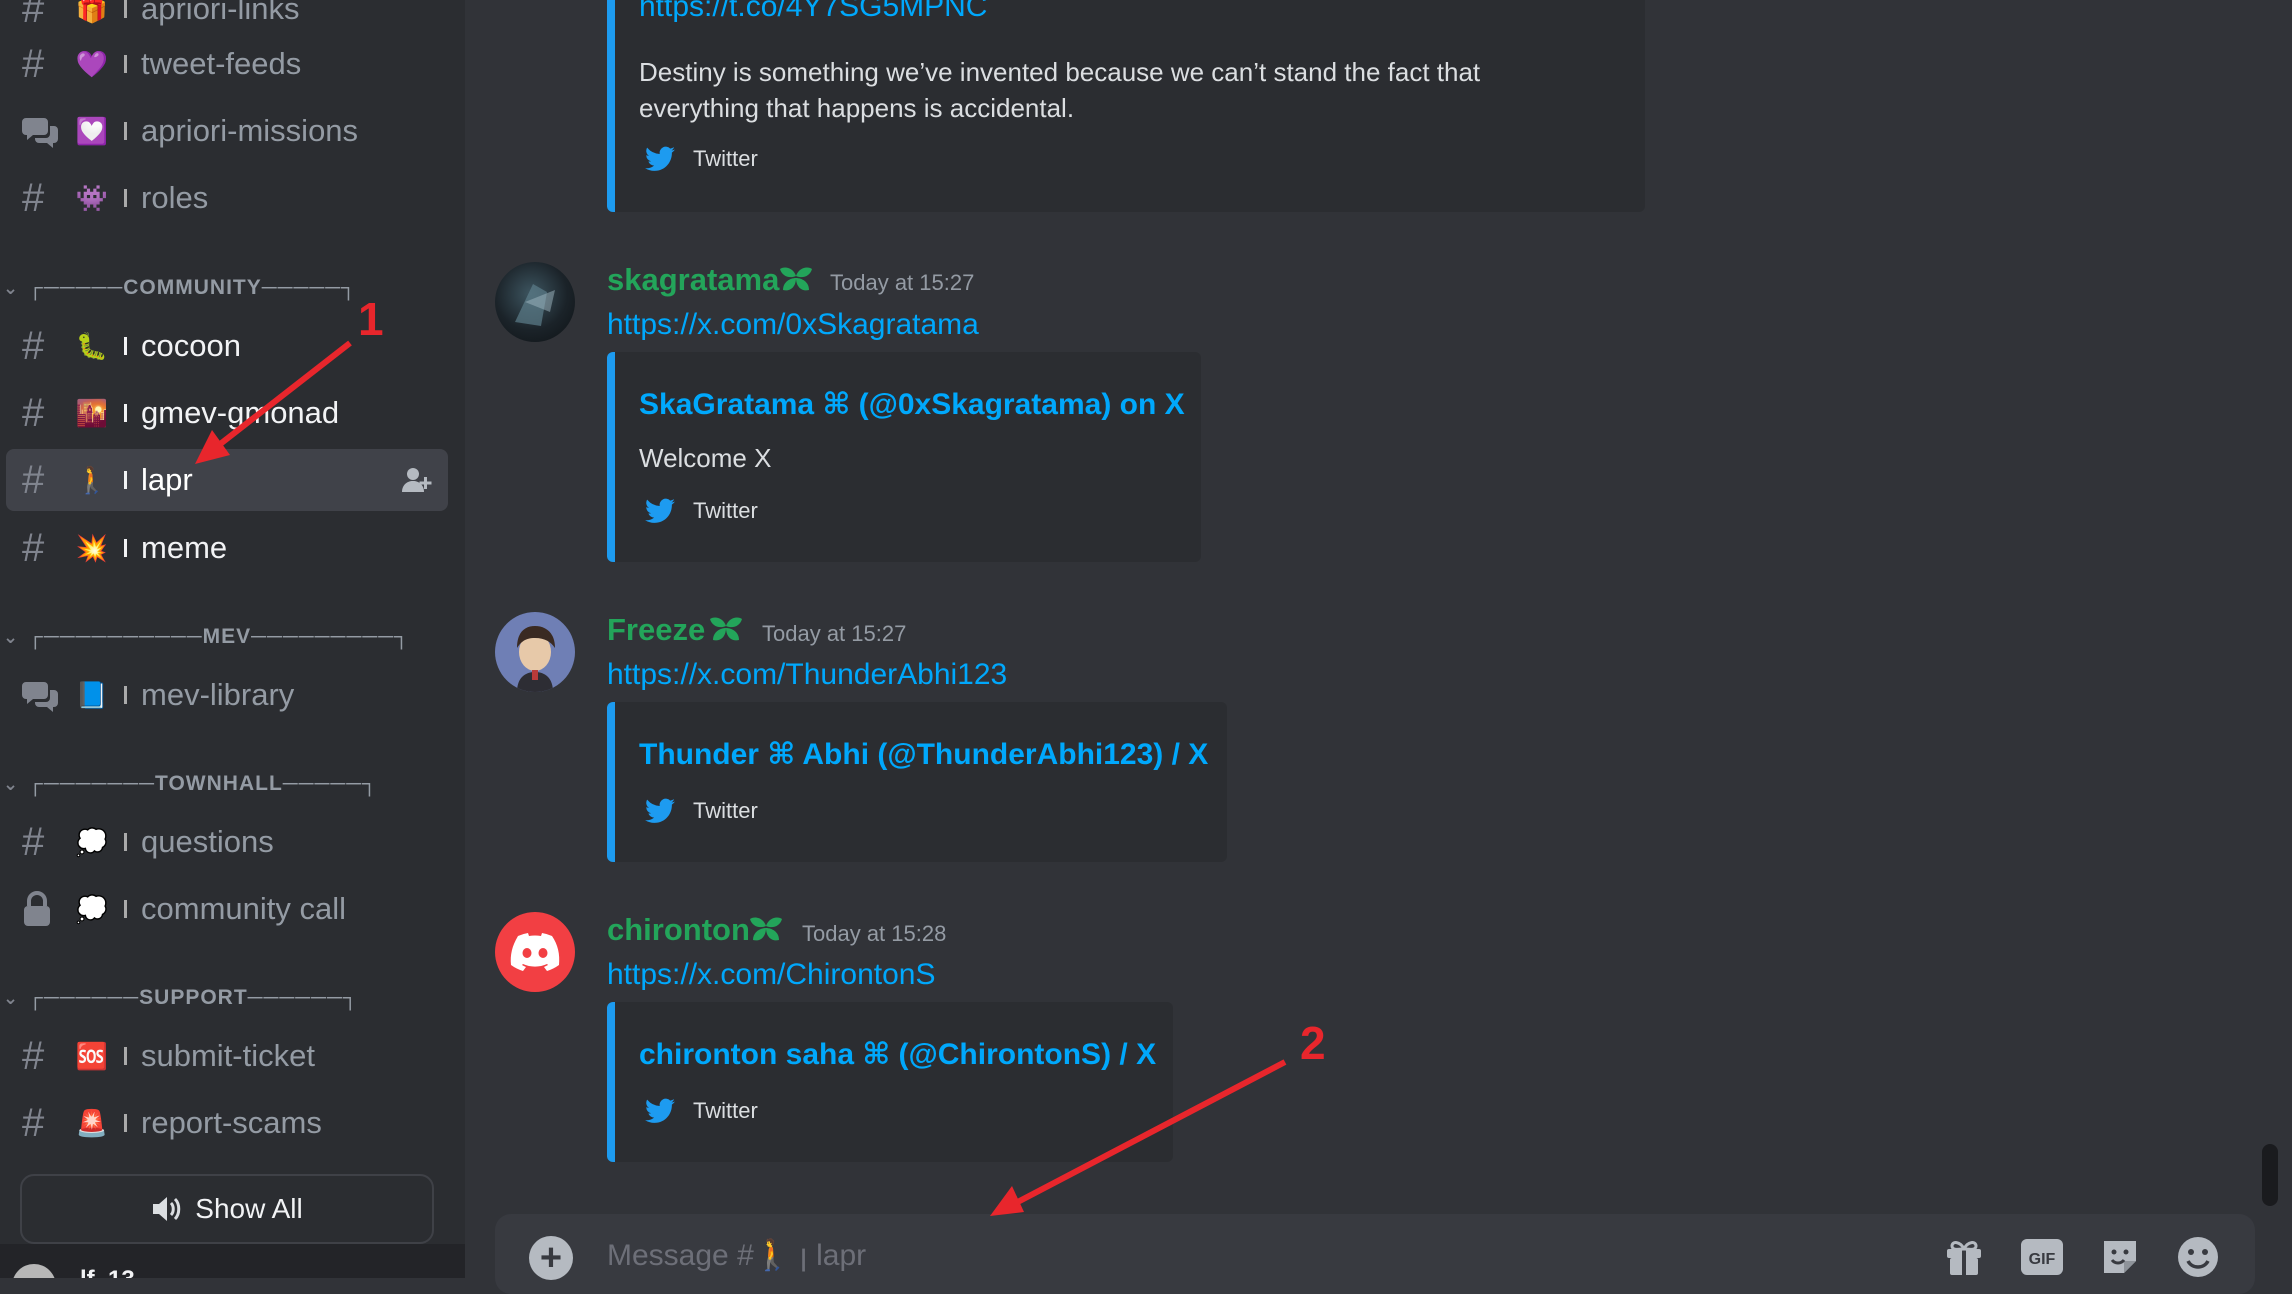 This screenshot has height=1294, width=2292. What do you see at coordinates (371, 319) in the screenshot?
I see `annotation-marker-1: 1` at bounding box center [371, 319].